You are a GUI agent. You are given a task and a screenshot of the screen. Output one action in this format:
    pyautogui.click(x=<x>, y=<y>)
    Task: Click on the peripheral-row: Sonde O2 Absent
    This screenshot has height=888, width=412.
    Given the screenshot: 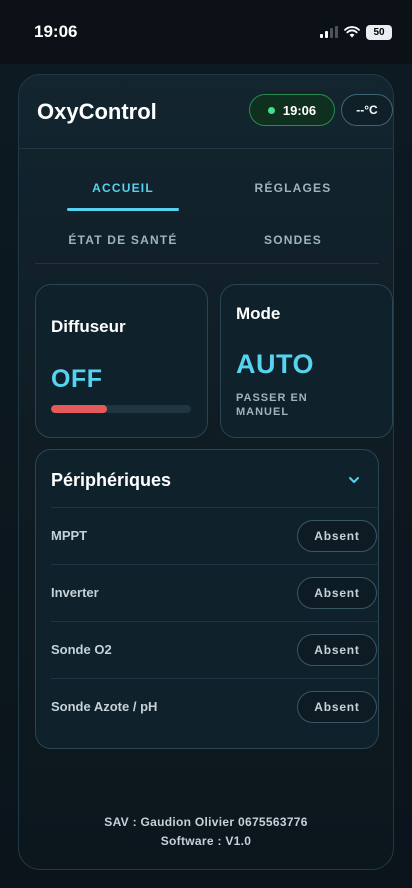 What is the action you would take?
    pyautogui.click(x=215, y=649)
    